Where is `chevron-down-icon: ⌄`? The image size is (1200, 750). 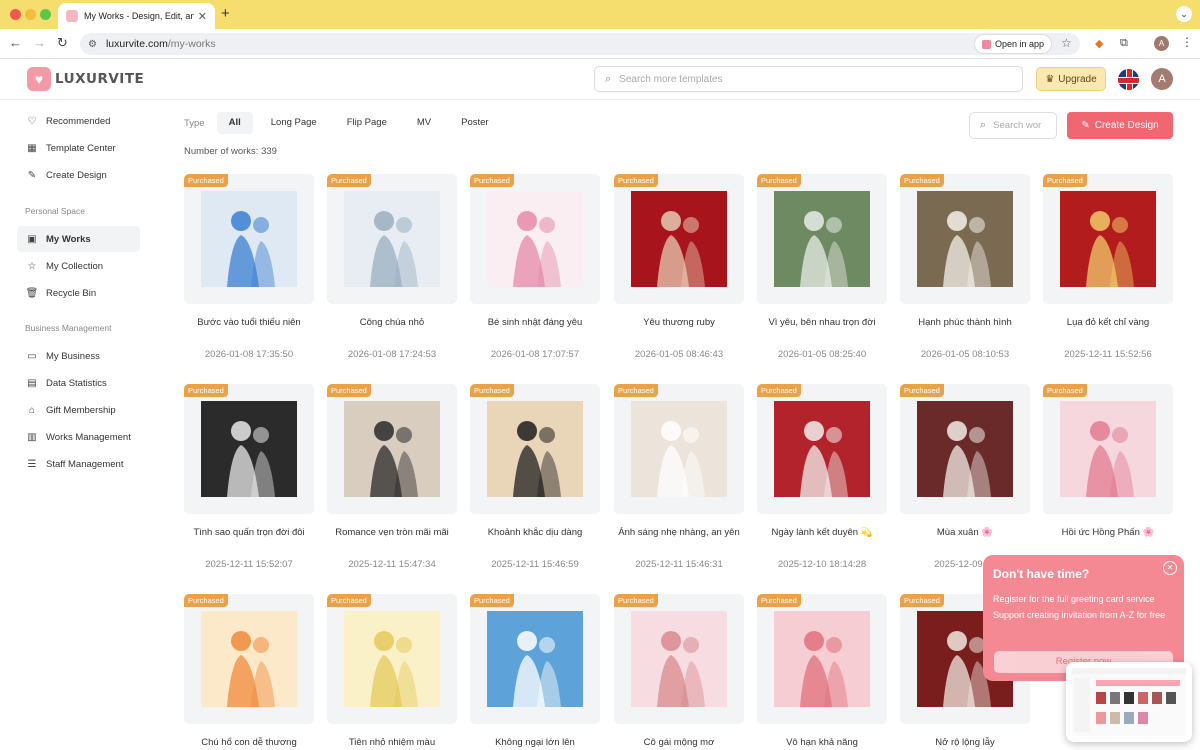
chevron-down-icon: ⌄ is located at coordinates (1184, 14).